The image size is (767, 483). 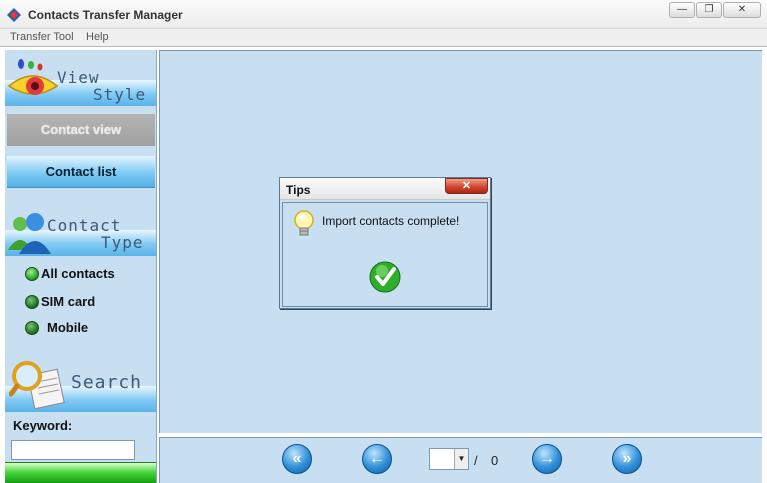 What do you see at coordinates (297, 459) in the screenshot?
I see `first-page-button: «` at bounding box center [297, 459].